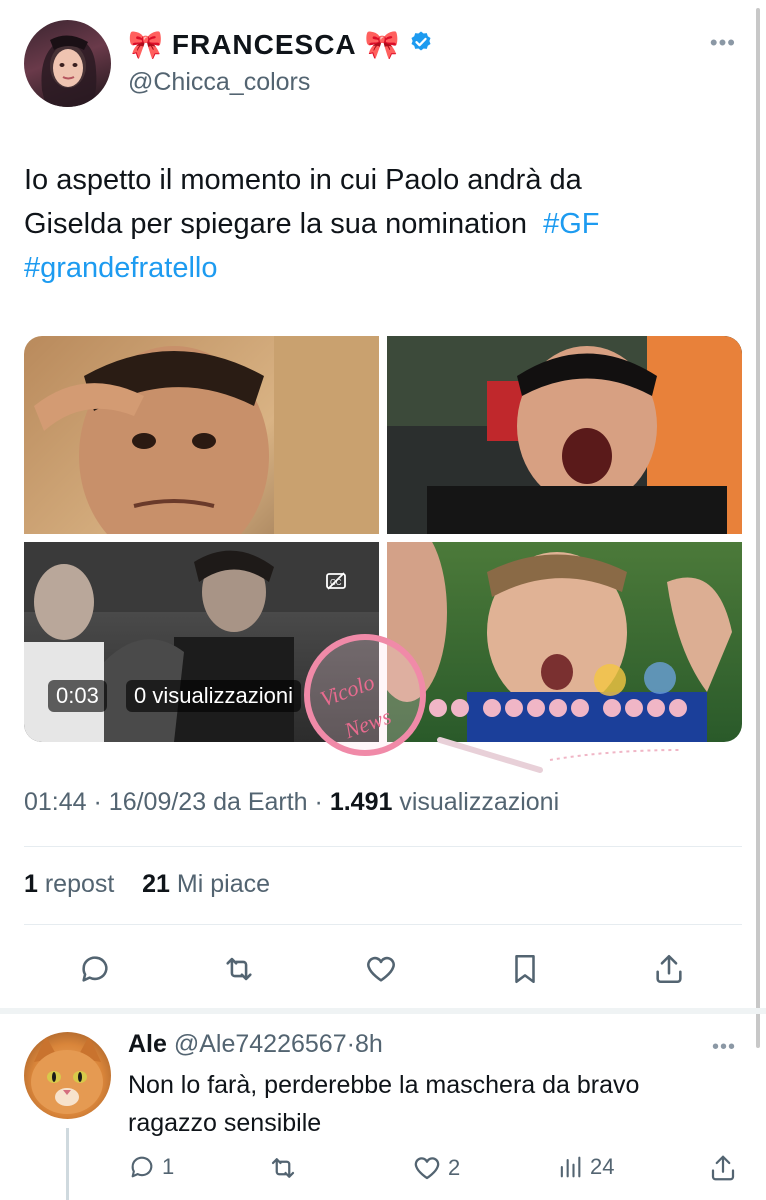 Image resolution: width=766 pixels, height=1200 pixels. I want to click on tweet-source: da Earth, so click(260, 802).